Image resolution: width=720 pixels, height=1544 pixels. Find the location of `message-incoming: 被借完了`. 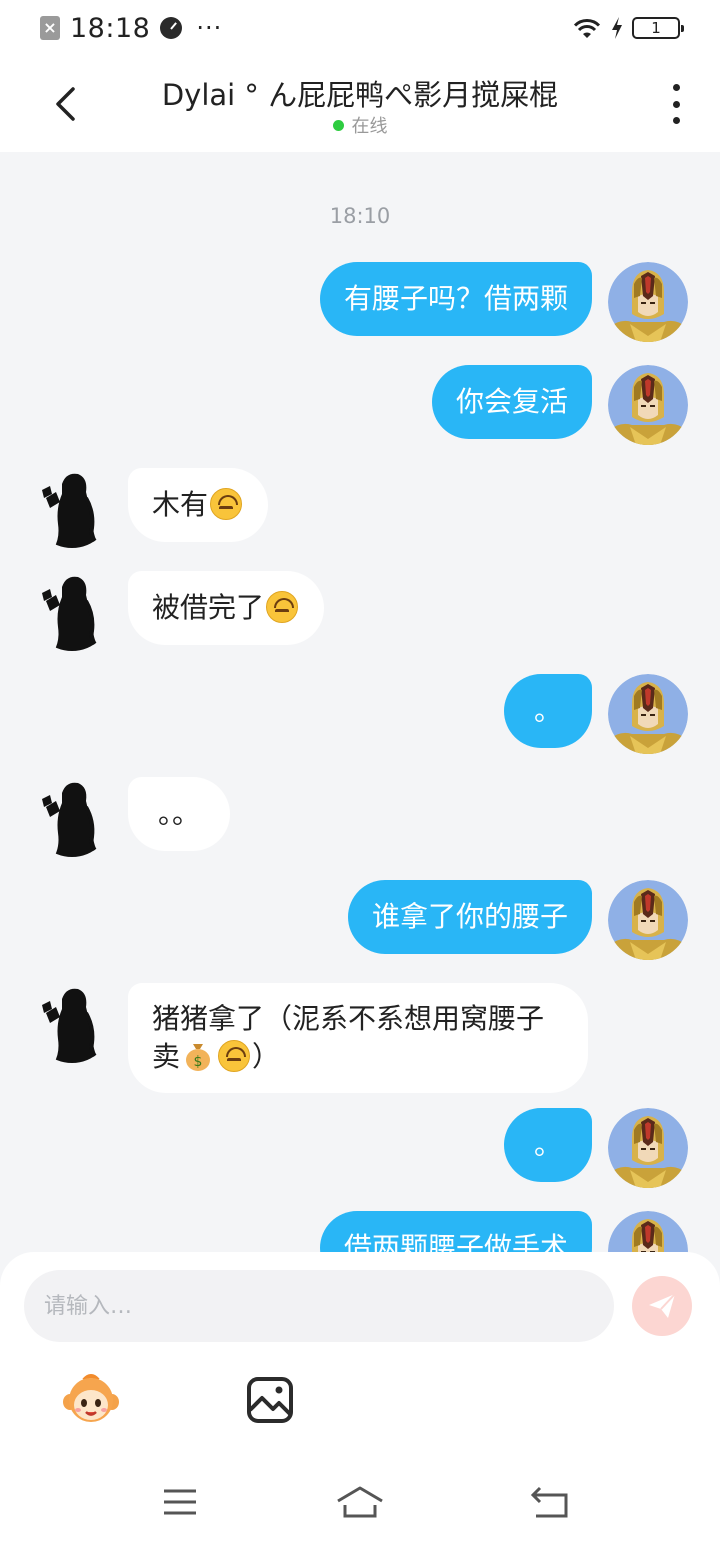

message-incoming: 被借完了 is located at coordinates (360, 611).